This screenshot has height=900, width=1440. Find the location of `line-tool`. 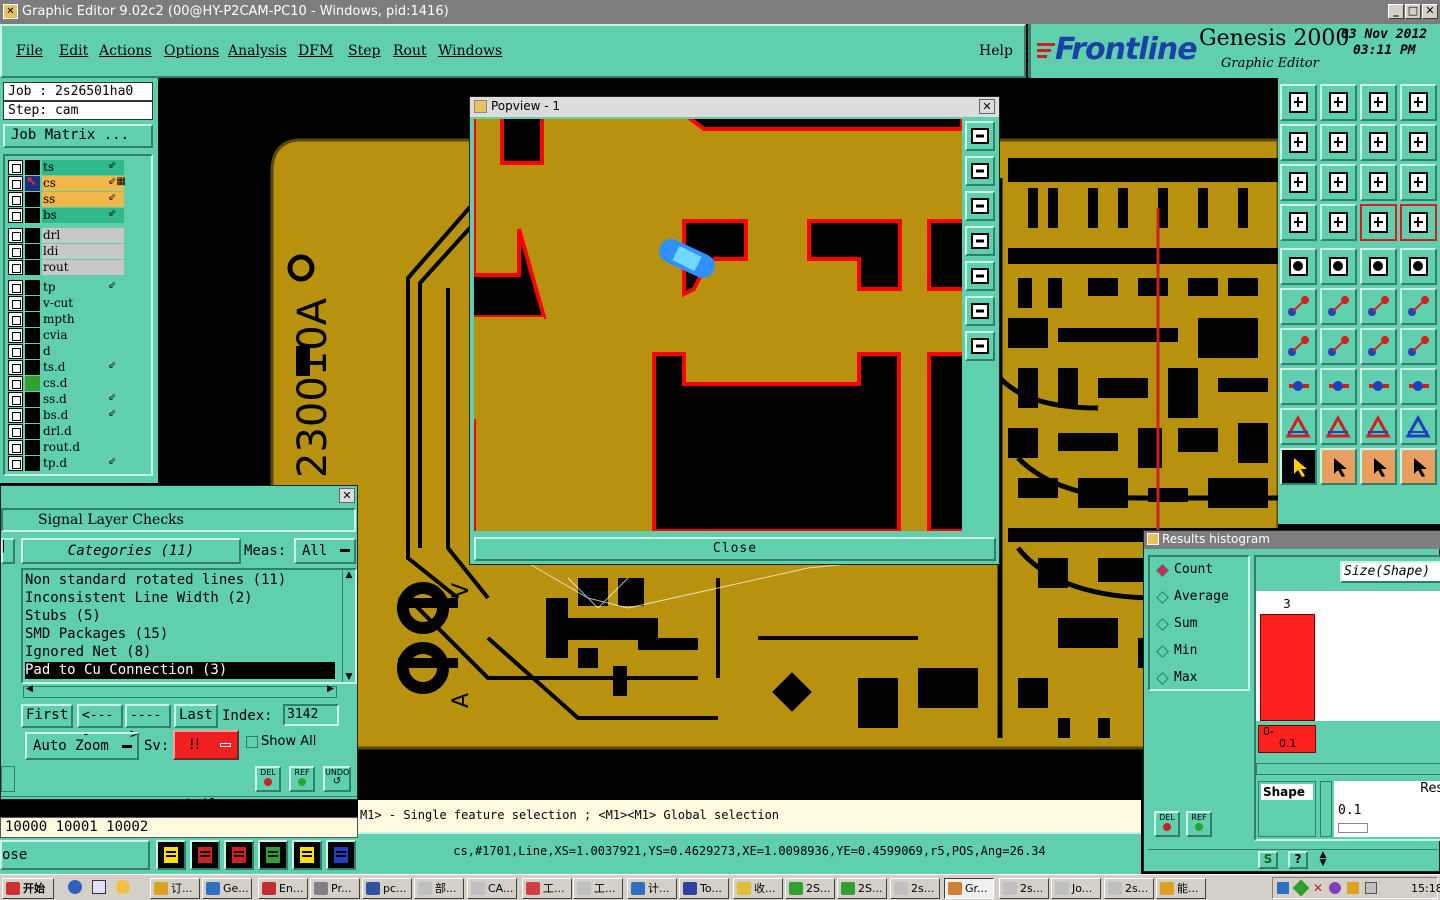

line-tool is located at coordinates (1338, 266).